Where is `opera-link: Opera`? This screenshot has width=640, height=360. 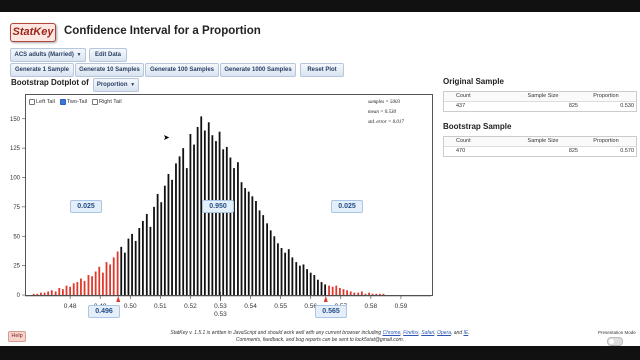
opera-link: Opera is located at coordinates (444, 333).